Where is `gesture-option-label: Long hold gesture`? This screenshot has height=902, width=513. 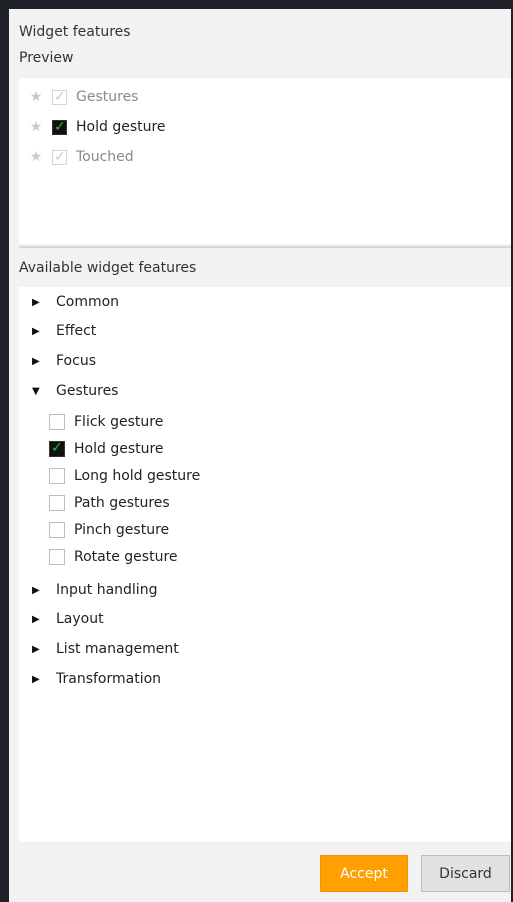 gesture-option-label: Long hold gesture is located at coordinates (137, 476).